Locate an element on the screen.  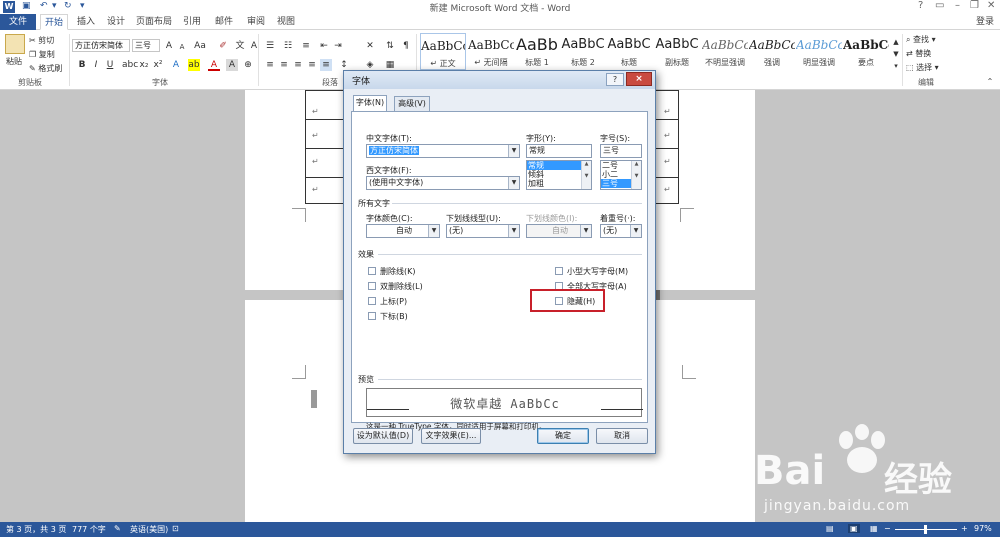
underline-icon: U is located at coordinates (110, 65).